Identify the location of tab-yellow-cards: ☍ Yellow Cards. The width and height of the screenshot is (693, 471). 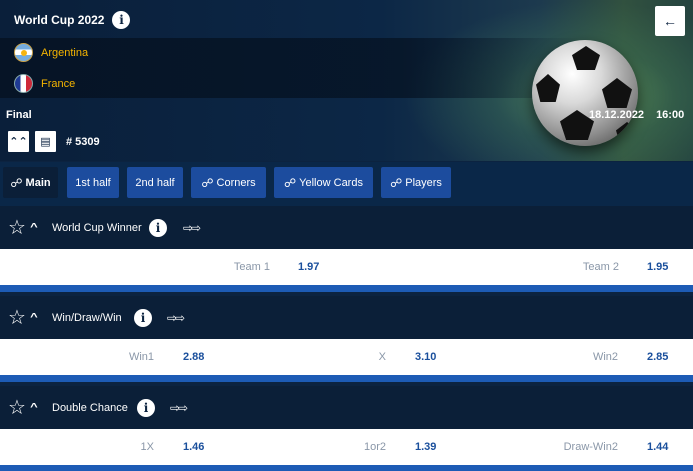
(323, 182).